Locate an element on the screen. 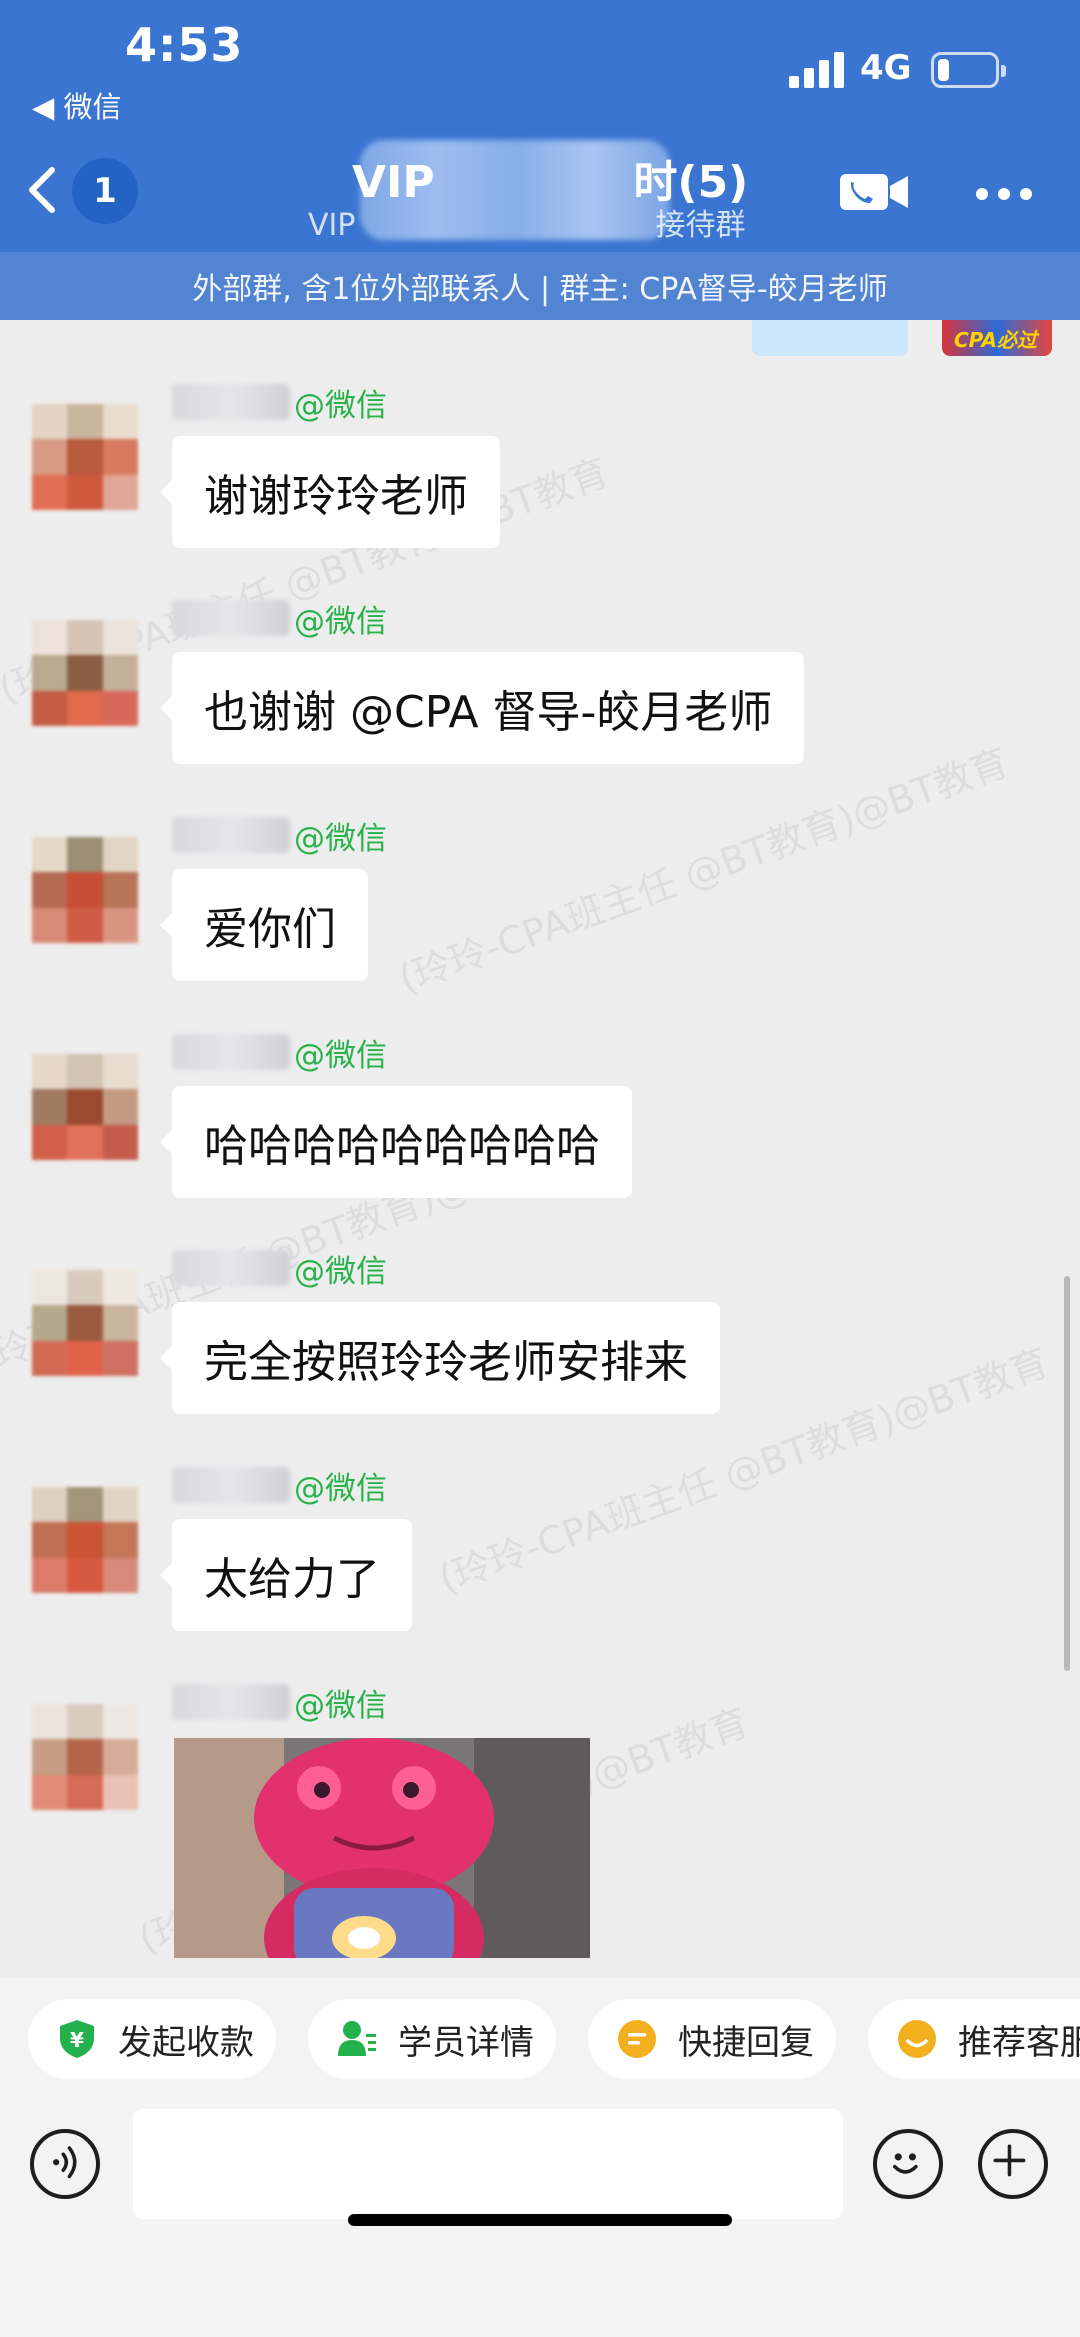 The height and width of the screenshot is (2337, 1080). header: 4:53 ◀ 微信 4G 1 VIPxxxxxxx时(5) VIP接待群 is located at coordinates (540, 126).